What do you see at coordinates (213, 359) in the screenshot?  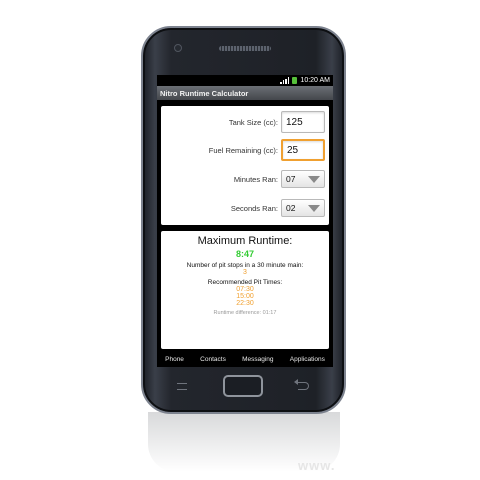 I see `dock-contacts: Contacts` at bounding box center [213, 359].